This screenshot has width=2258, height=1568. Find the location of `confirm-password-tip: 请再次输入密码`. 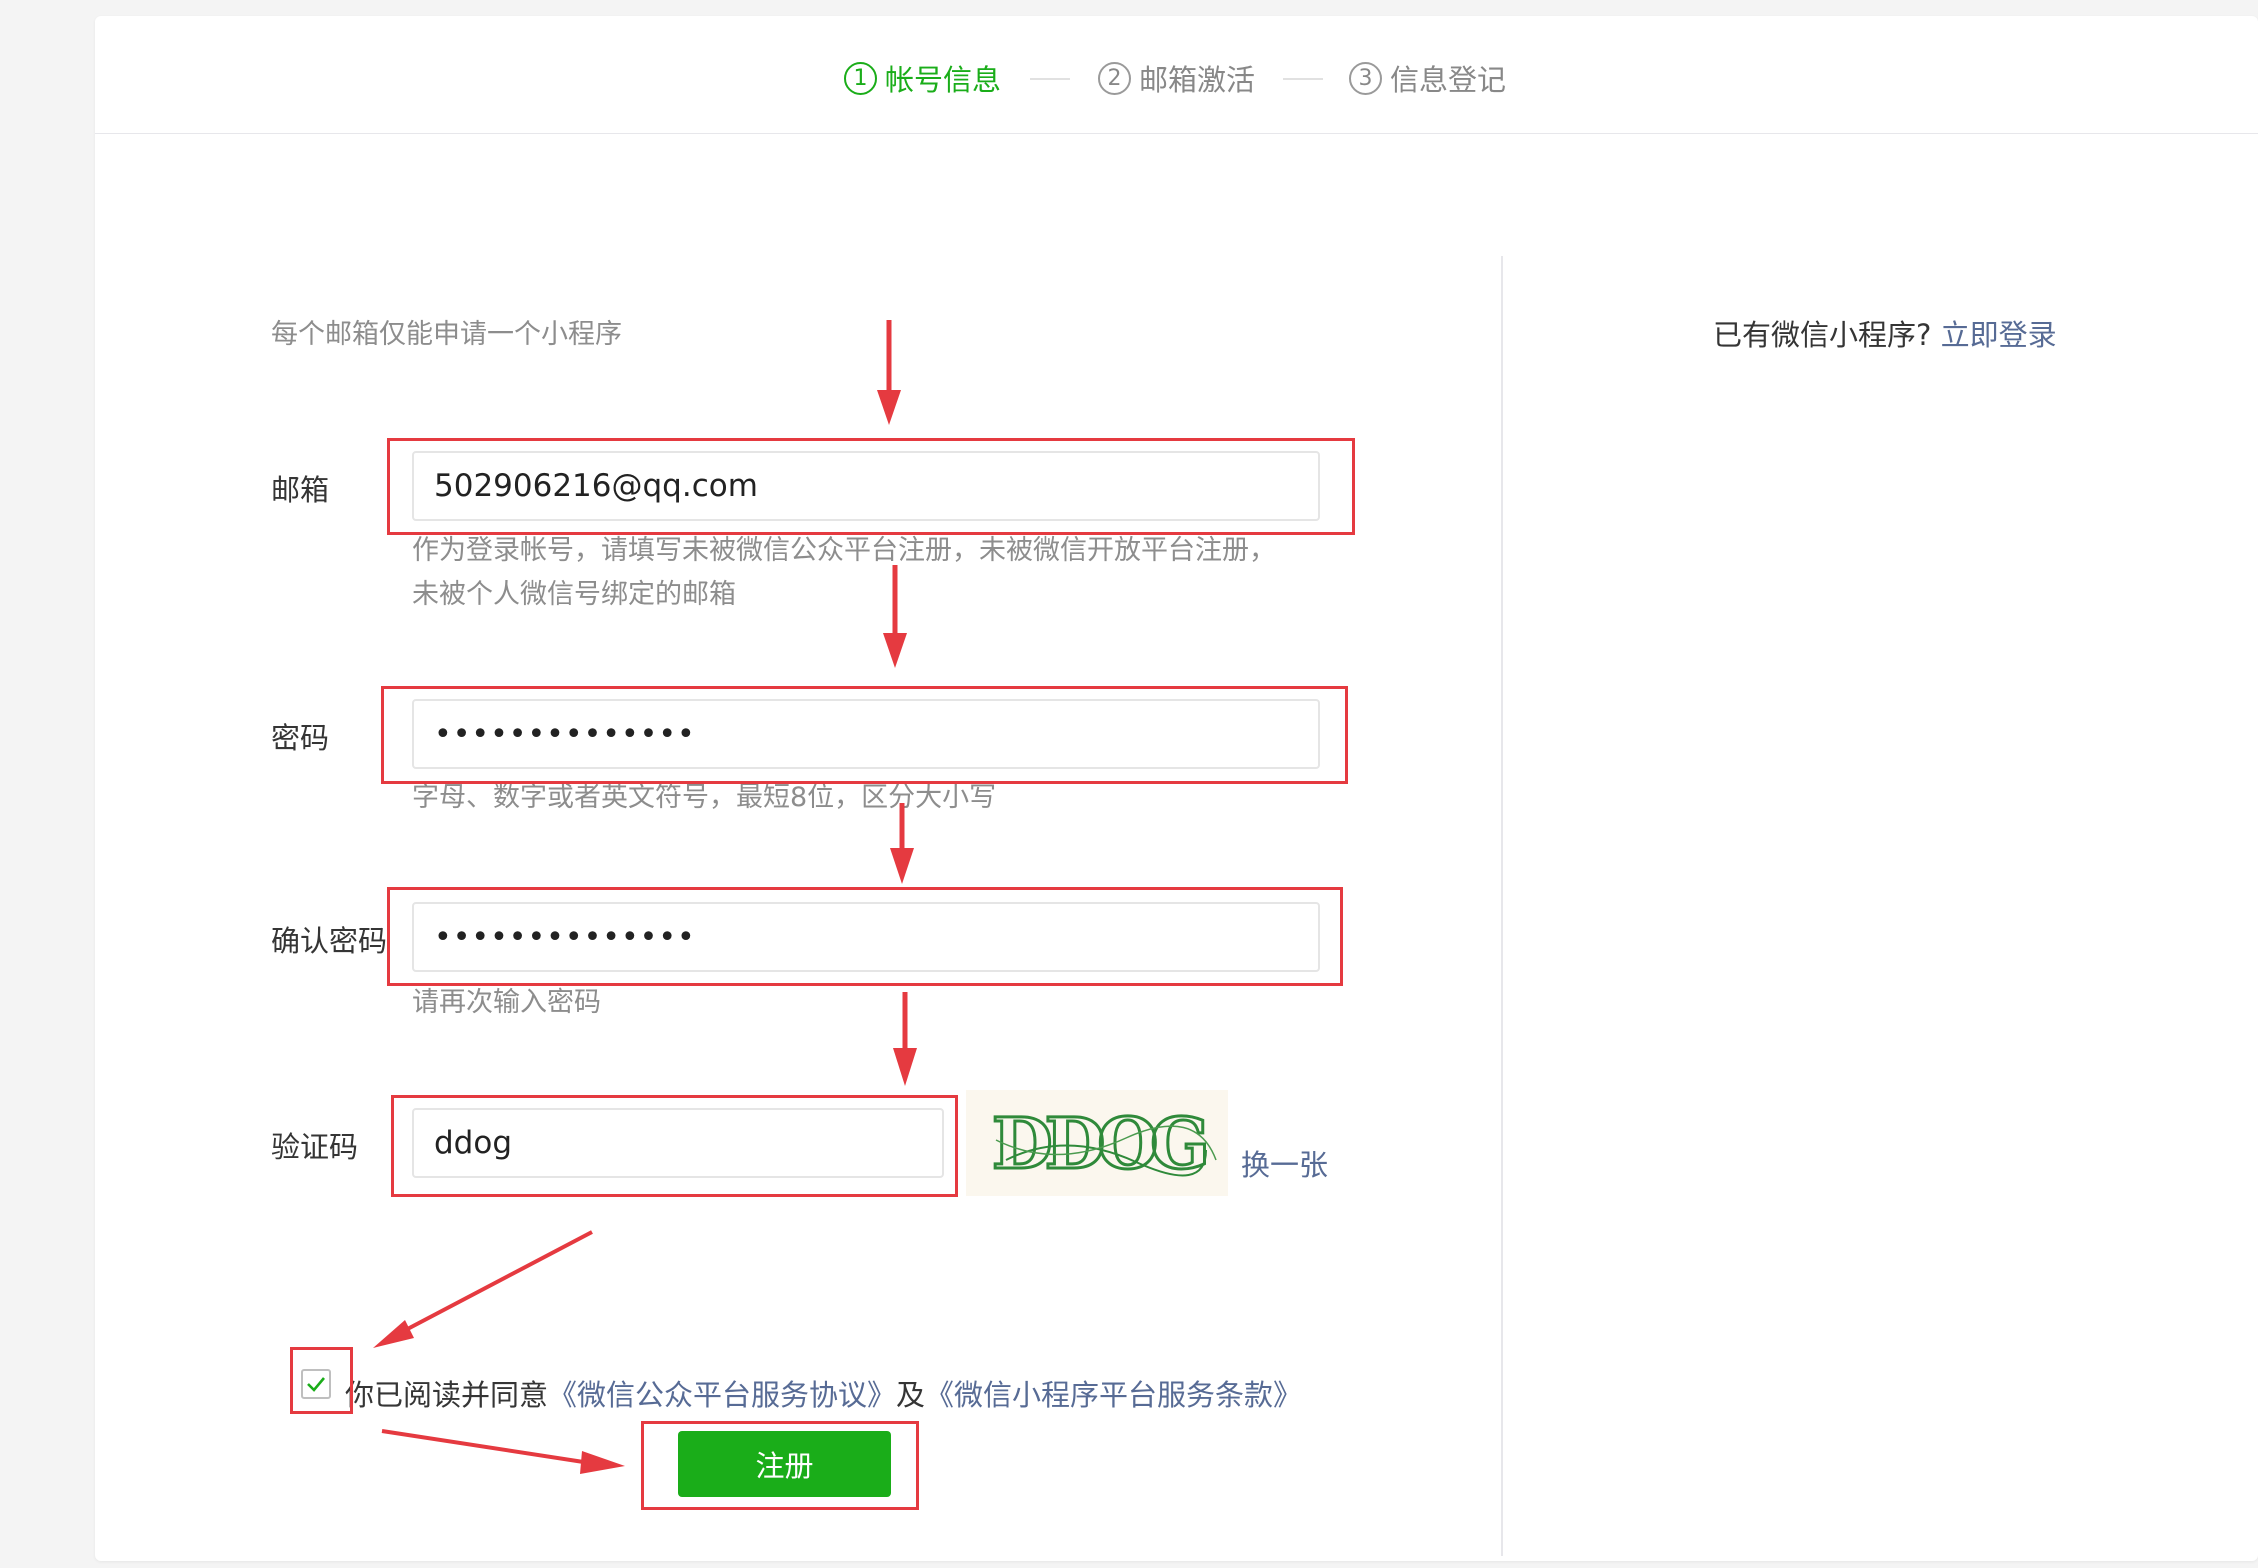

confirm-password-tip: 请再次输入密码 is located at coordinates (506, 1002).